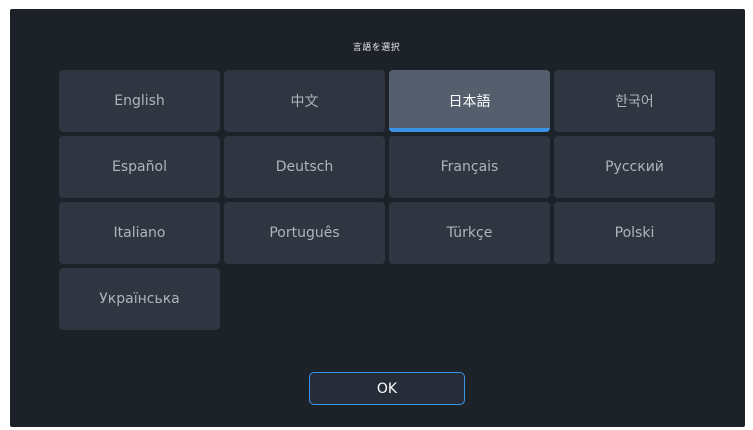 The height and width of the screenshot is (430, 753). Describe the element at coordinates (634, 101) in the screenshot. I see `language-option-korean: 한국어` at that location.